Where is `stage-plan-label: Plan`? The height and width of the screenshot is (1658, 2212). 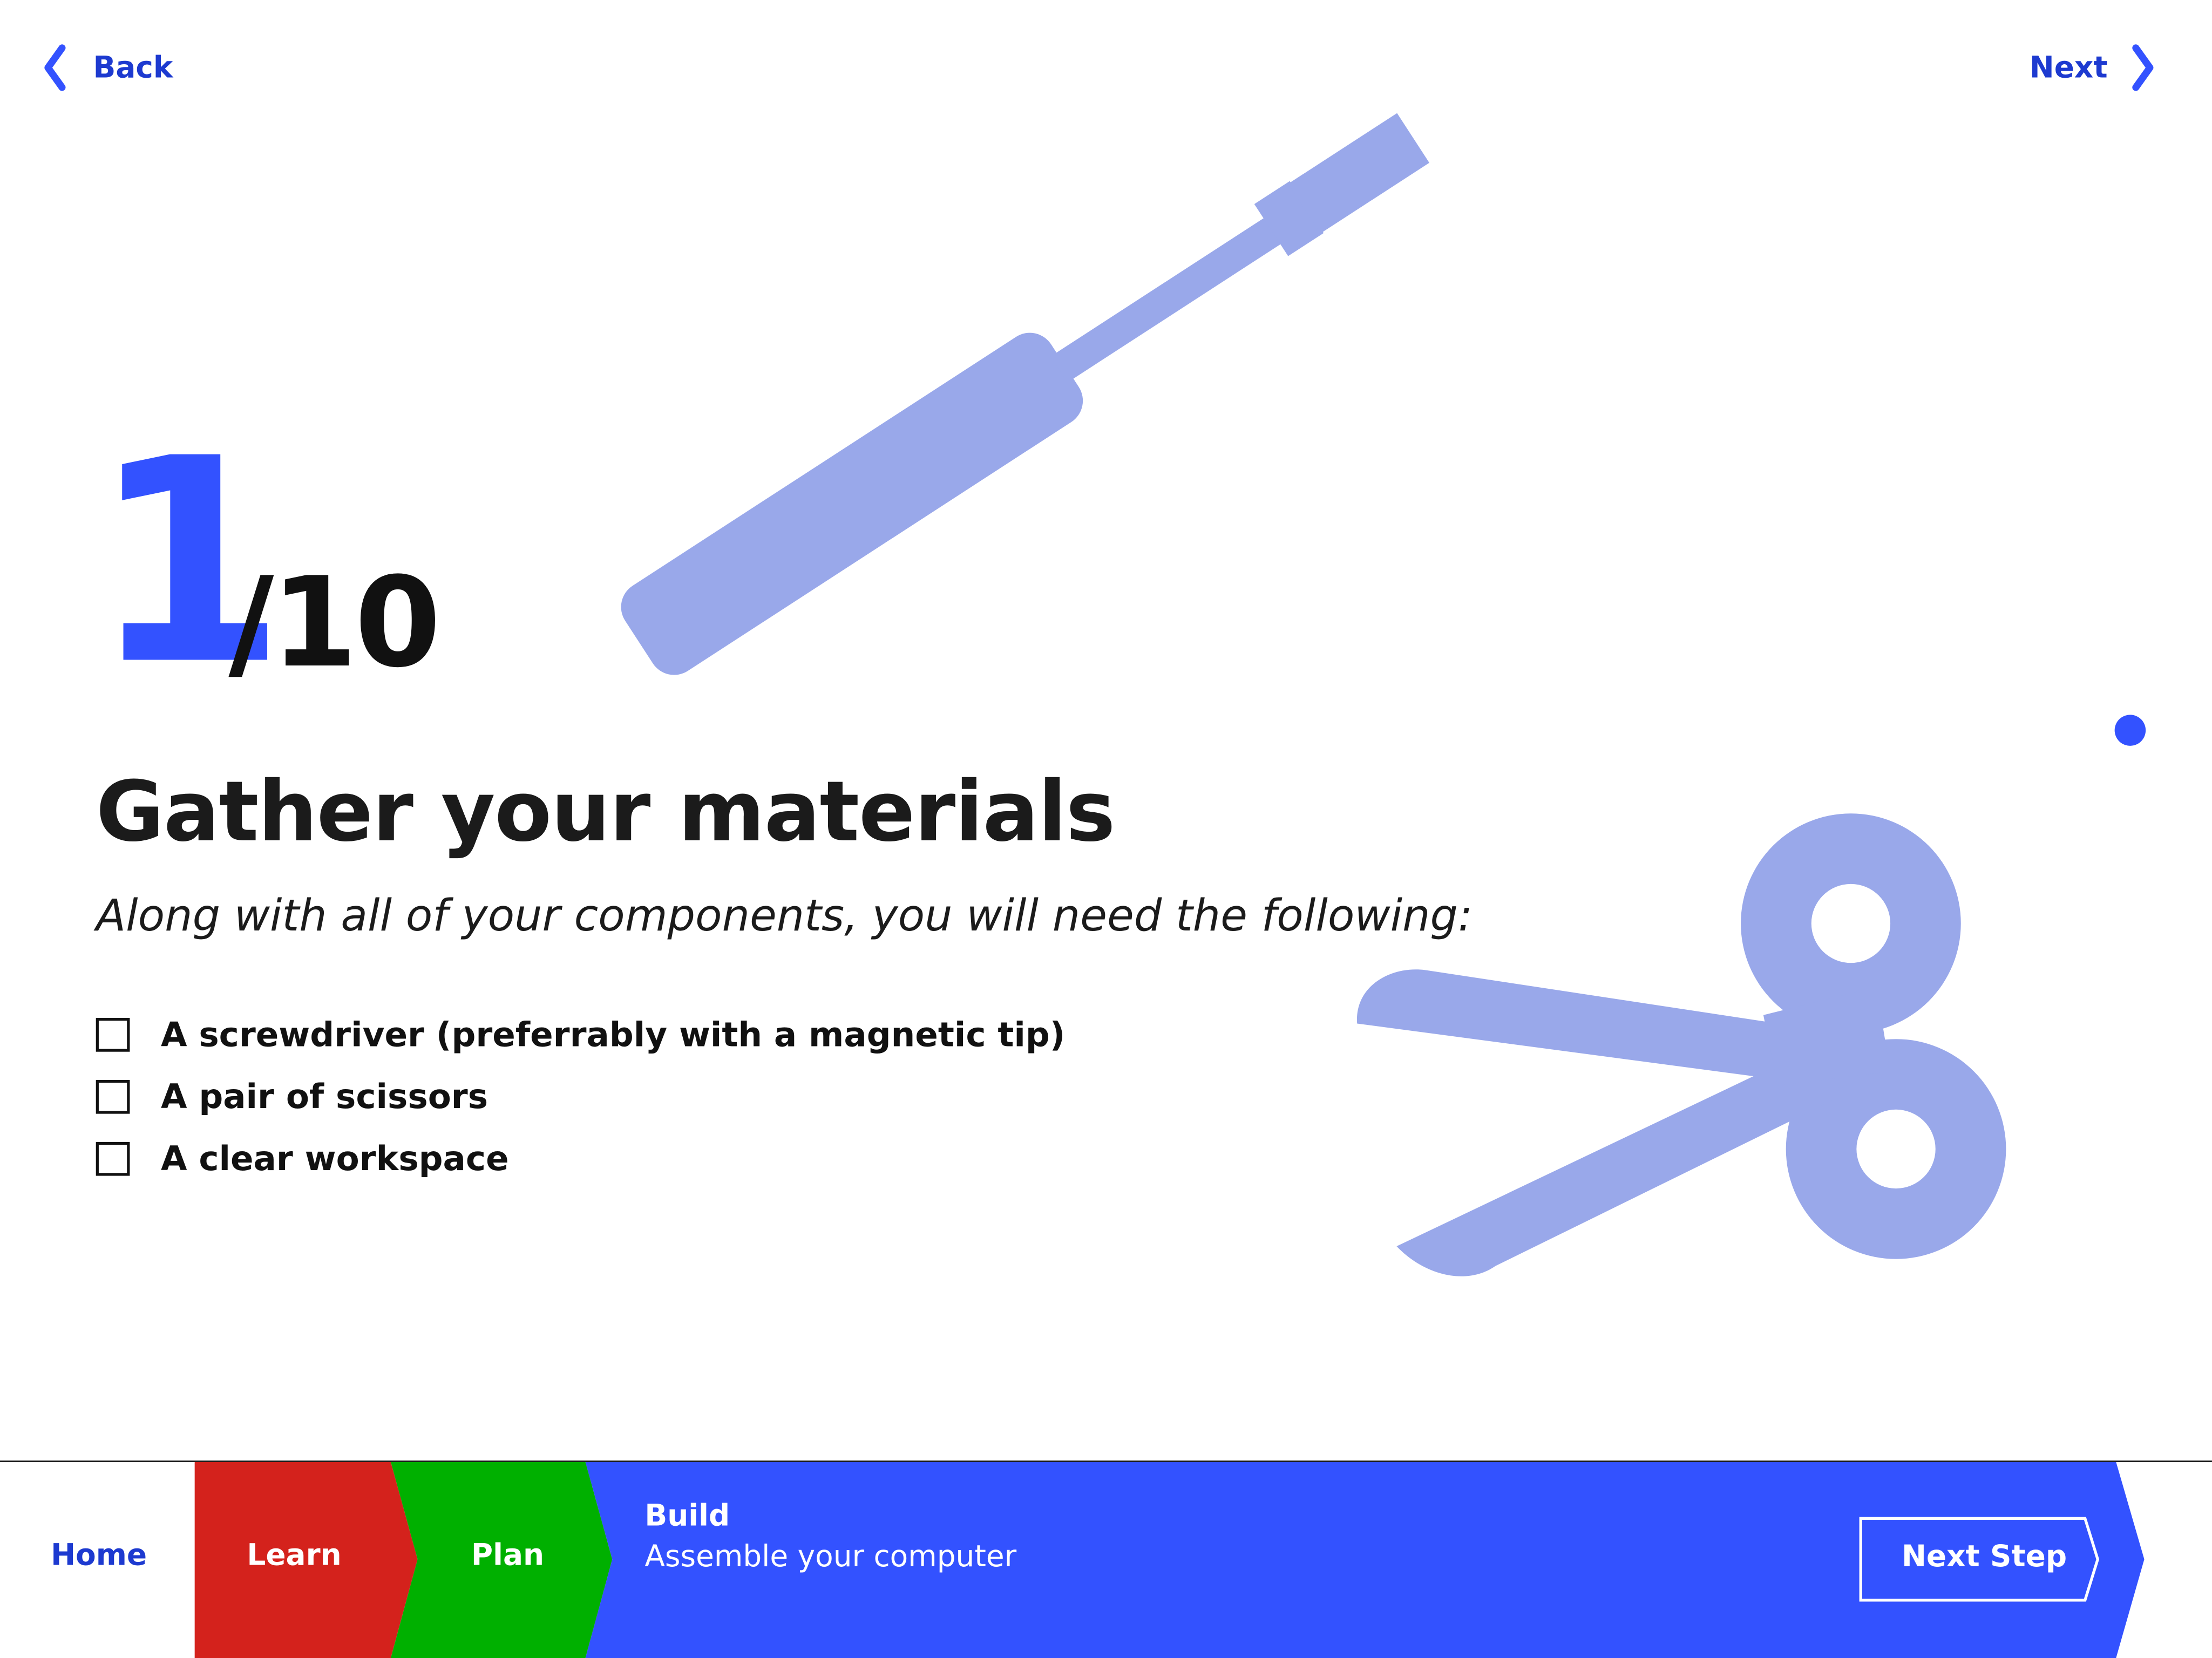
stage-plan-label: Plan is located at coordinates (507, 1555).